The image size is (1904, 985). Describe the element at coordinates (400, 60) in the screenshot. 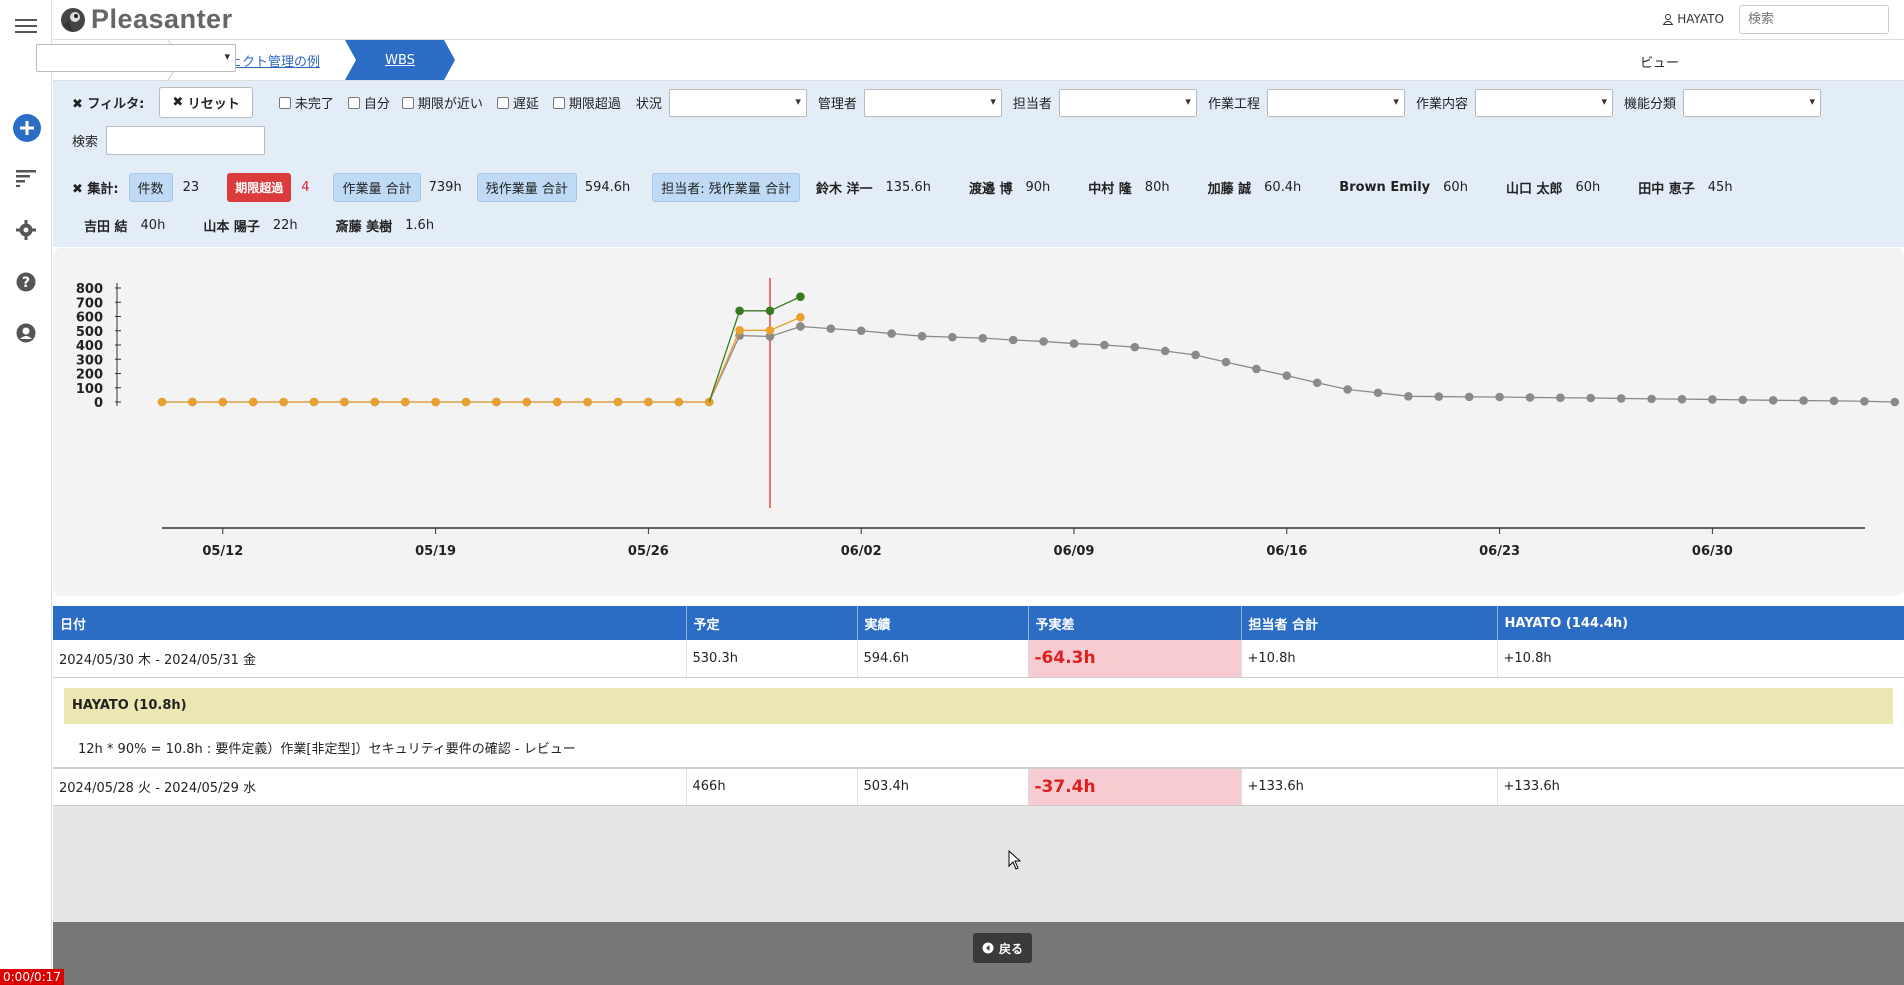

I see `breadcrumb-wbs: WBS` at that location.